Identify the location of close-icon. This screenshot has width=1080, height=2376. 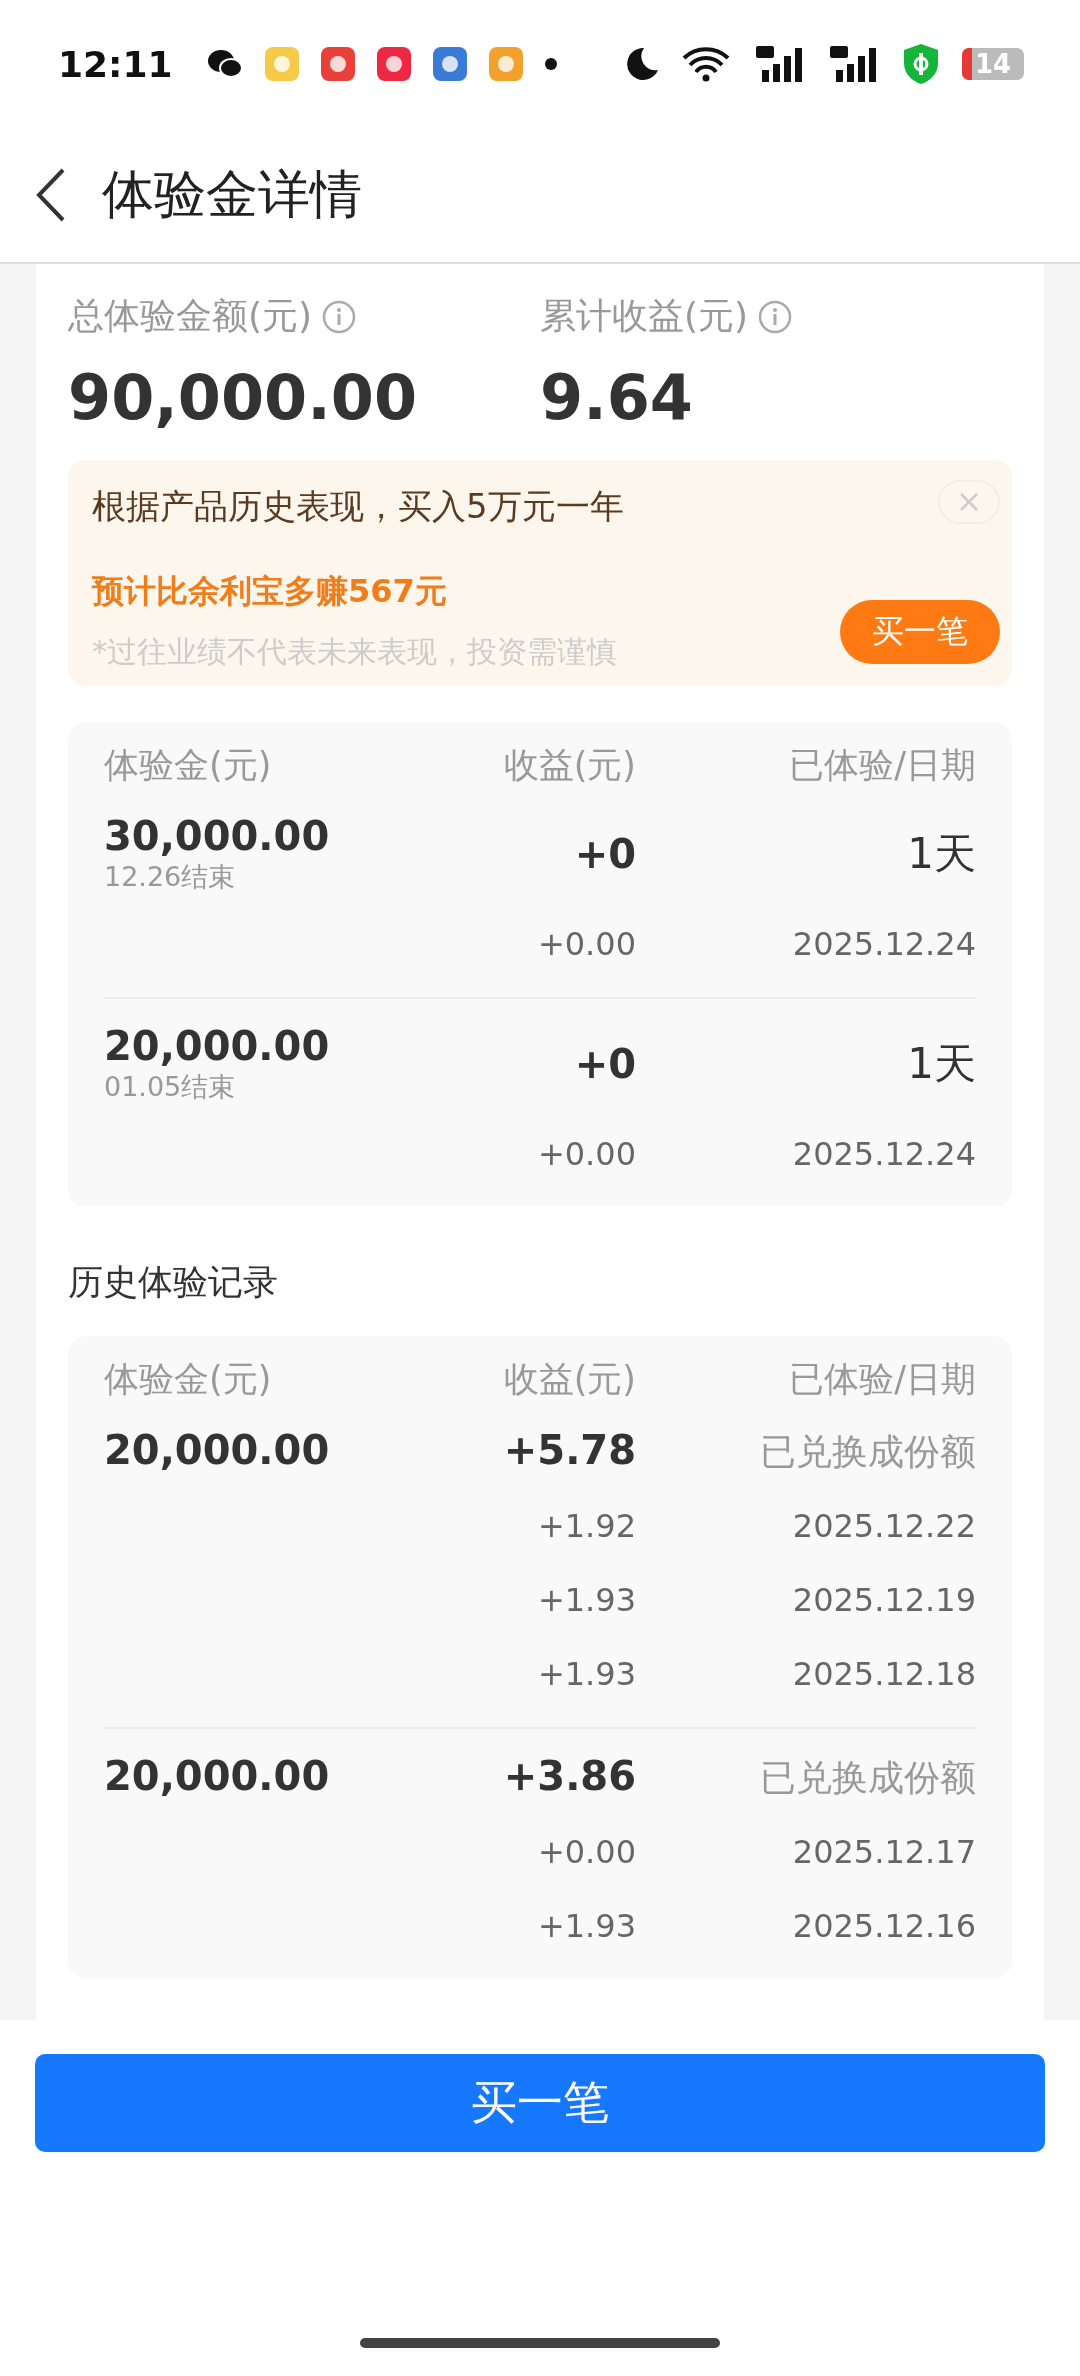
(969, 502).